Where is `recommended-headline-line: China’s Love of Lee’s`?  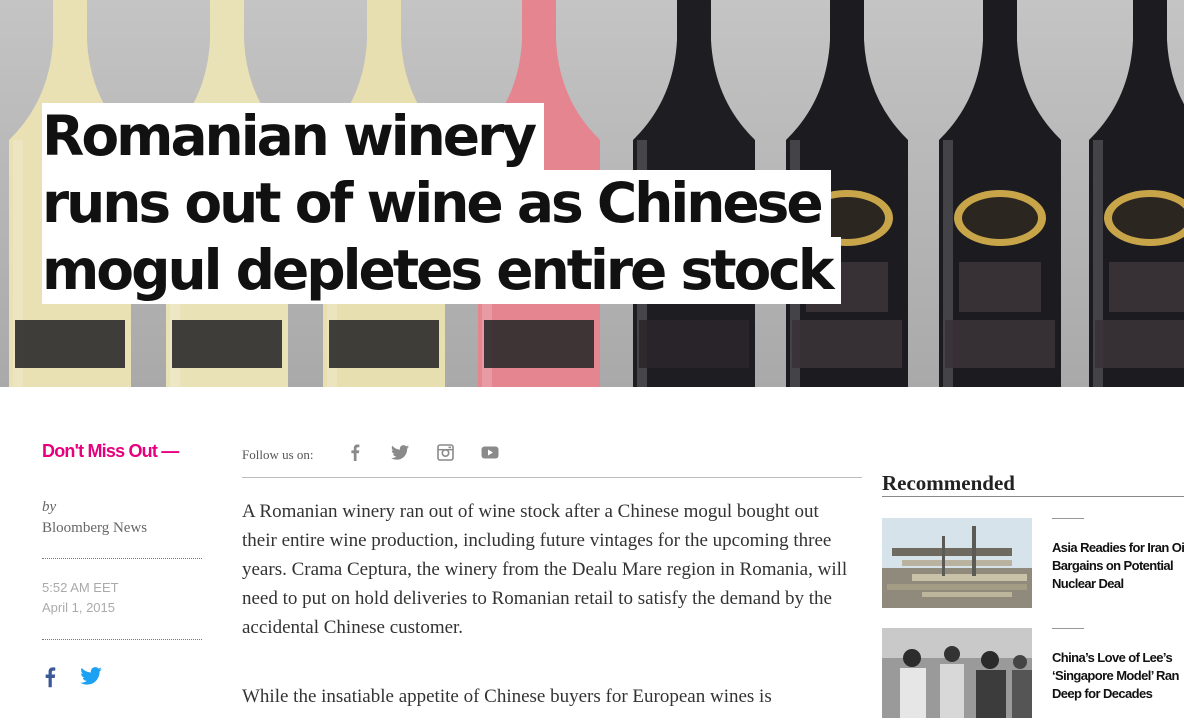
recommended-headline-line: China’s Love of Lee’s is located at coordinates (1112, 657).